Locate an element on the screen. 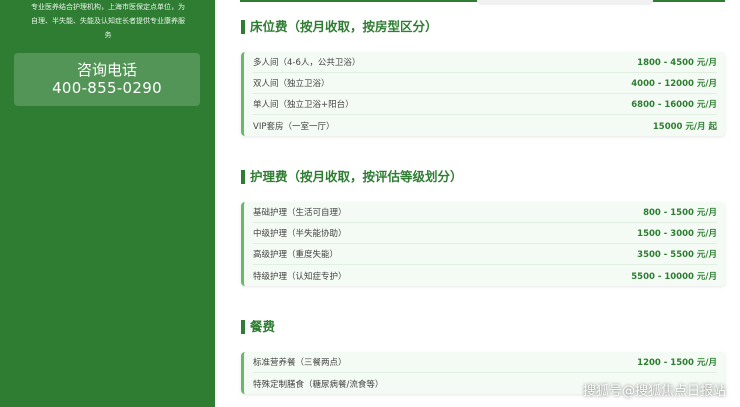  phone-number: 400-855-0290 is located at coordinates (107, 88).